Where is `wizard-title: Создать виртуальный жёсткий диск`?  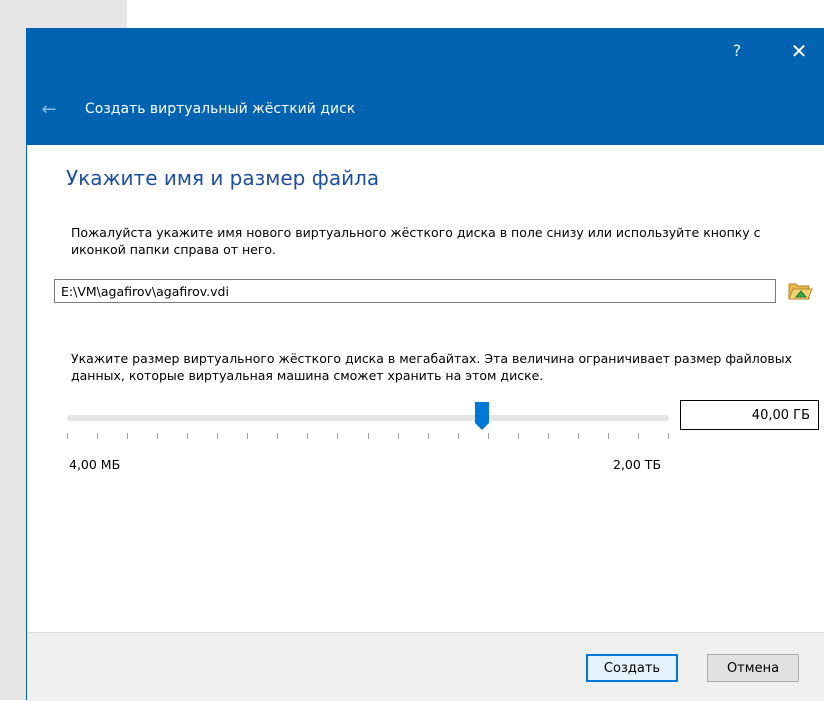
wizard-title: Создать виртуальный жёсткий диск is located at coordinates (220, 109).